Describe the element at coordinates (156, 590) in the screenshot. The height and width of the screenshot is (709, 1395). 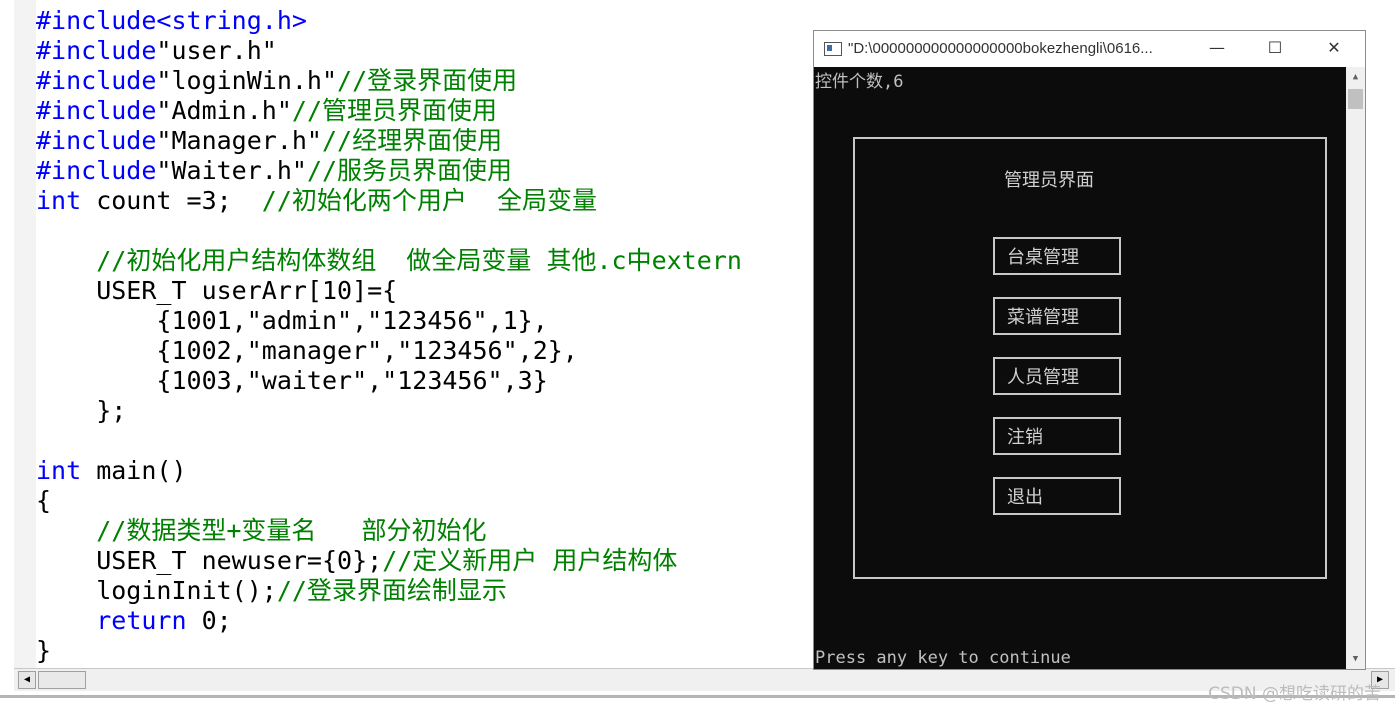
I see `code-text: loginInit();` at that location.